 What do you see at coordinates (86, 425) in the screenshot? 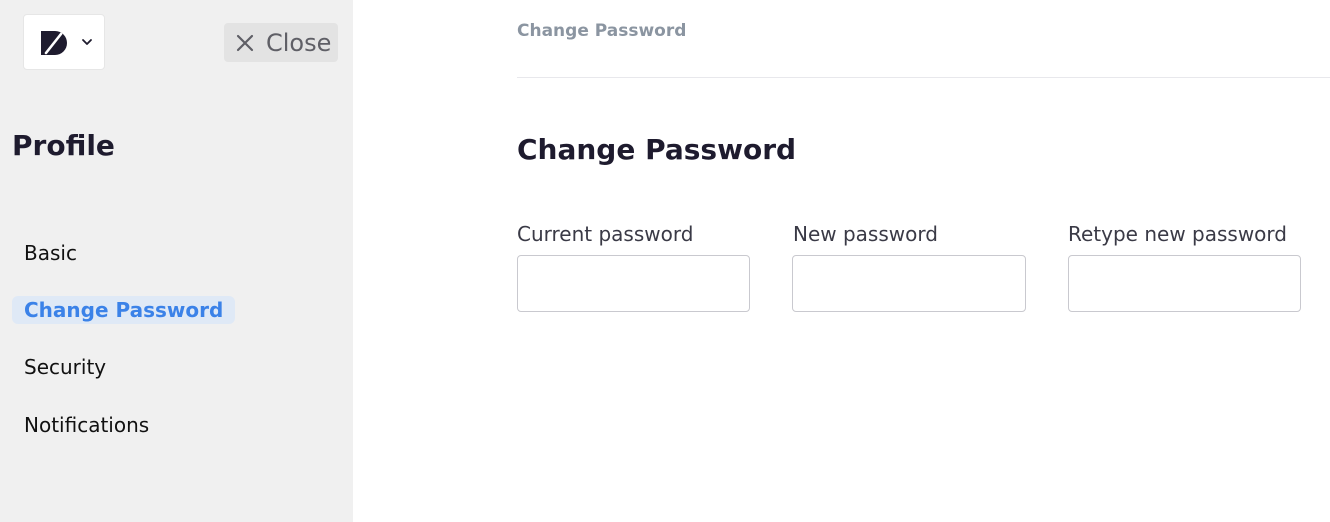
I see `sidebar-item-notifications: Notifications` at bounding box center [86, 425].